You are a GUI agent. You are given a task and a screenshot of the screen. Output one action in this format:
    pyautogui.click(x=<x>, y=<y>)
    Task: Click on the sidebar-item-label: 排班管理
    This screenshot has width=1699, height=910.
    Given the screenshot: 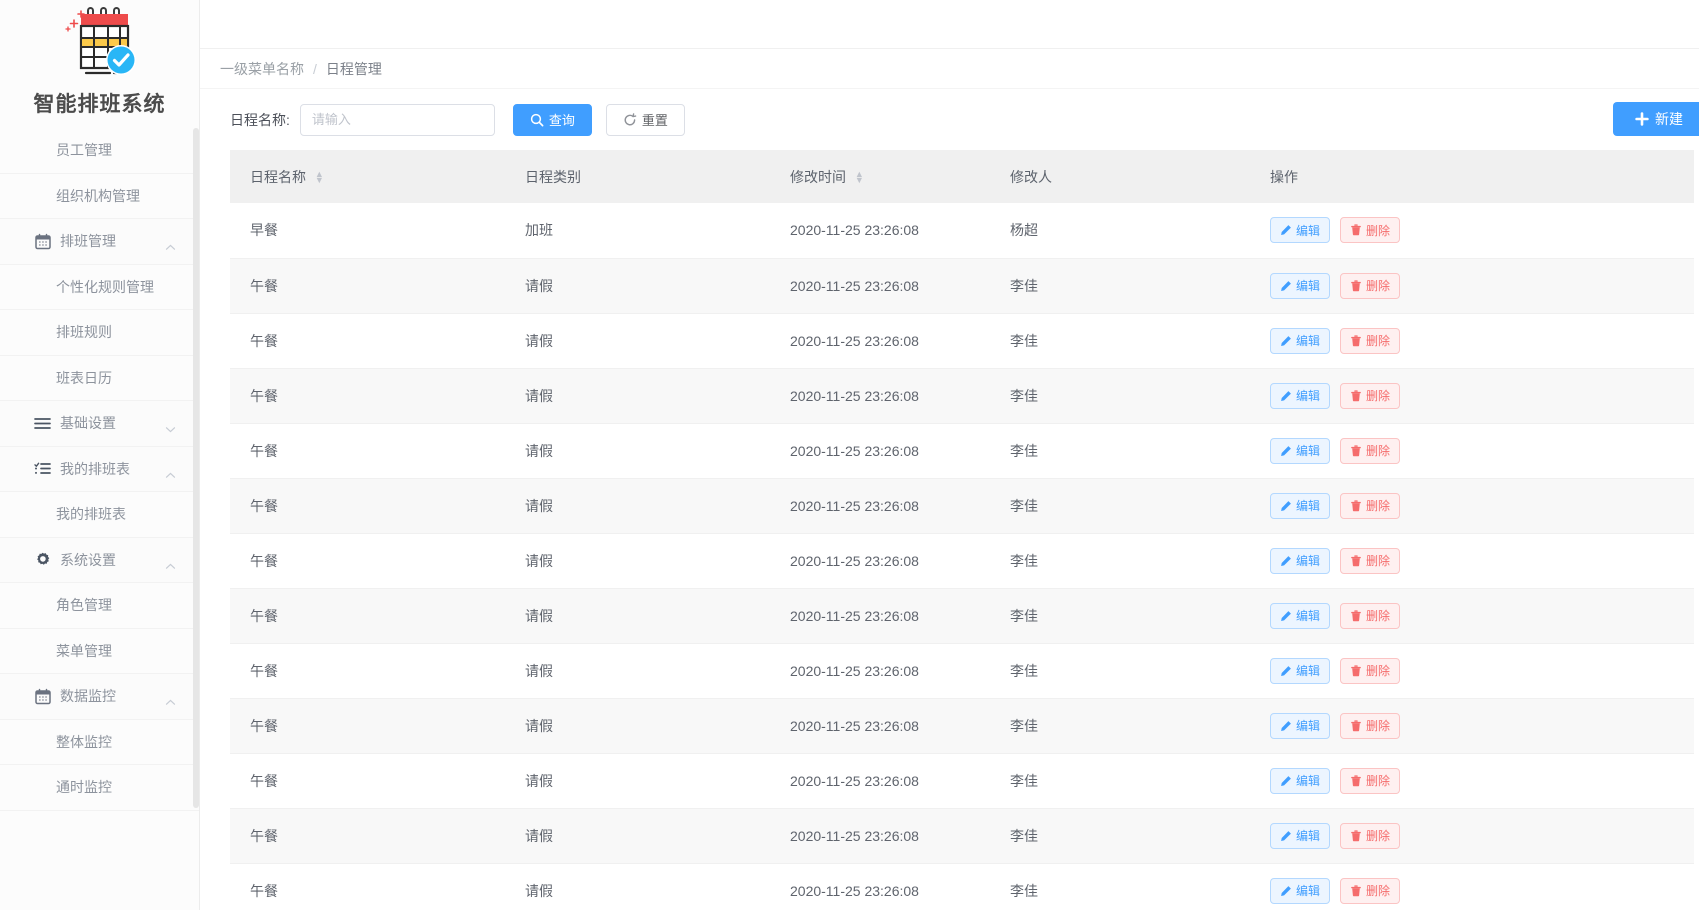 What is the action you would take?
    pyautogui.click(x=88, y=241)
    